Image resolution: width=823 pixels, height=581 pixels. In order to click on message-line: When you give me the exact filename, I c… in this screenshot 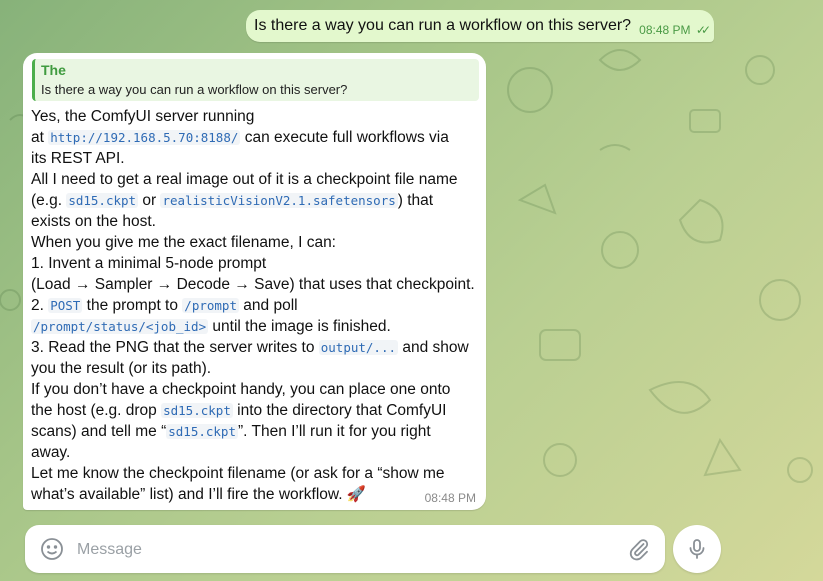, I will do `click(253, 242)`.